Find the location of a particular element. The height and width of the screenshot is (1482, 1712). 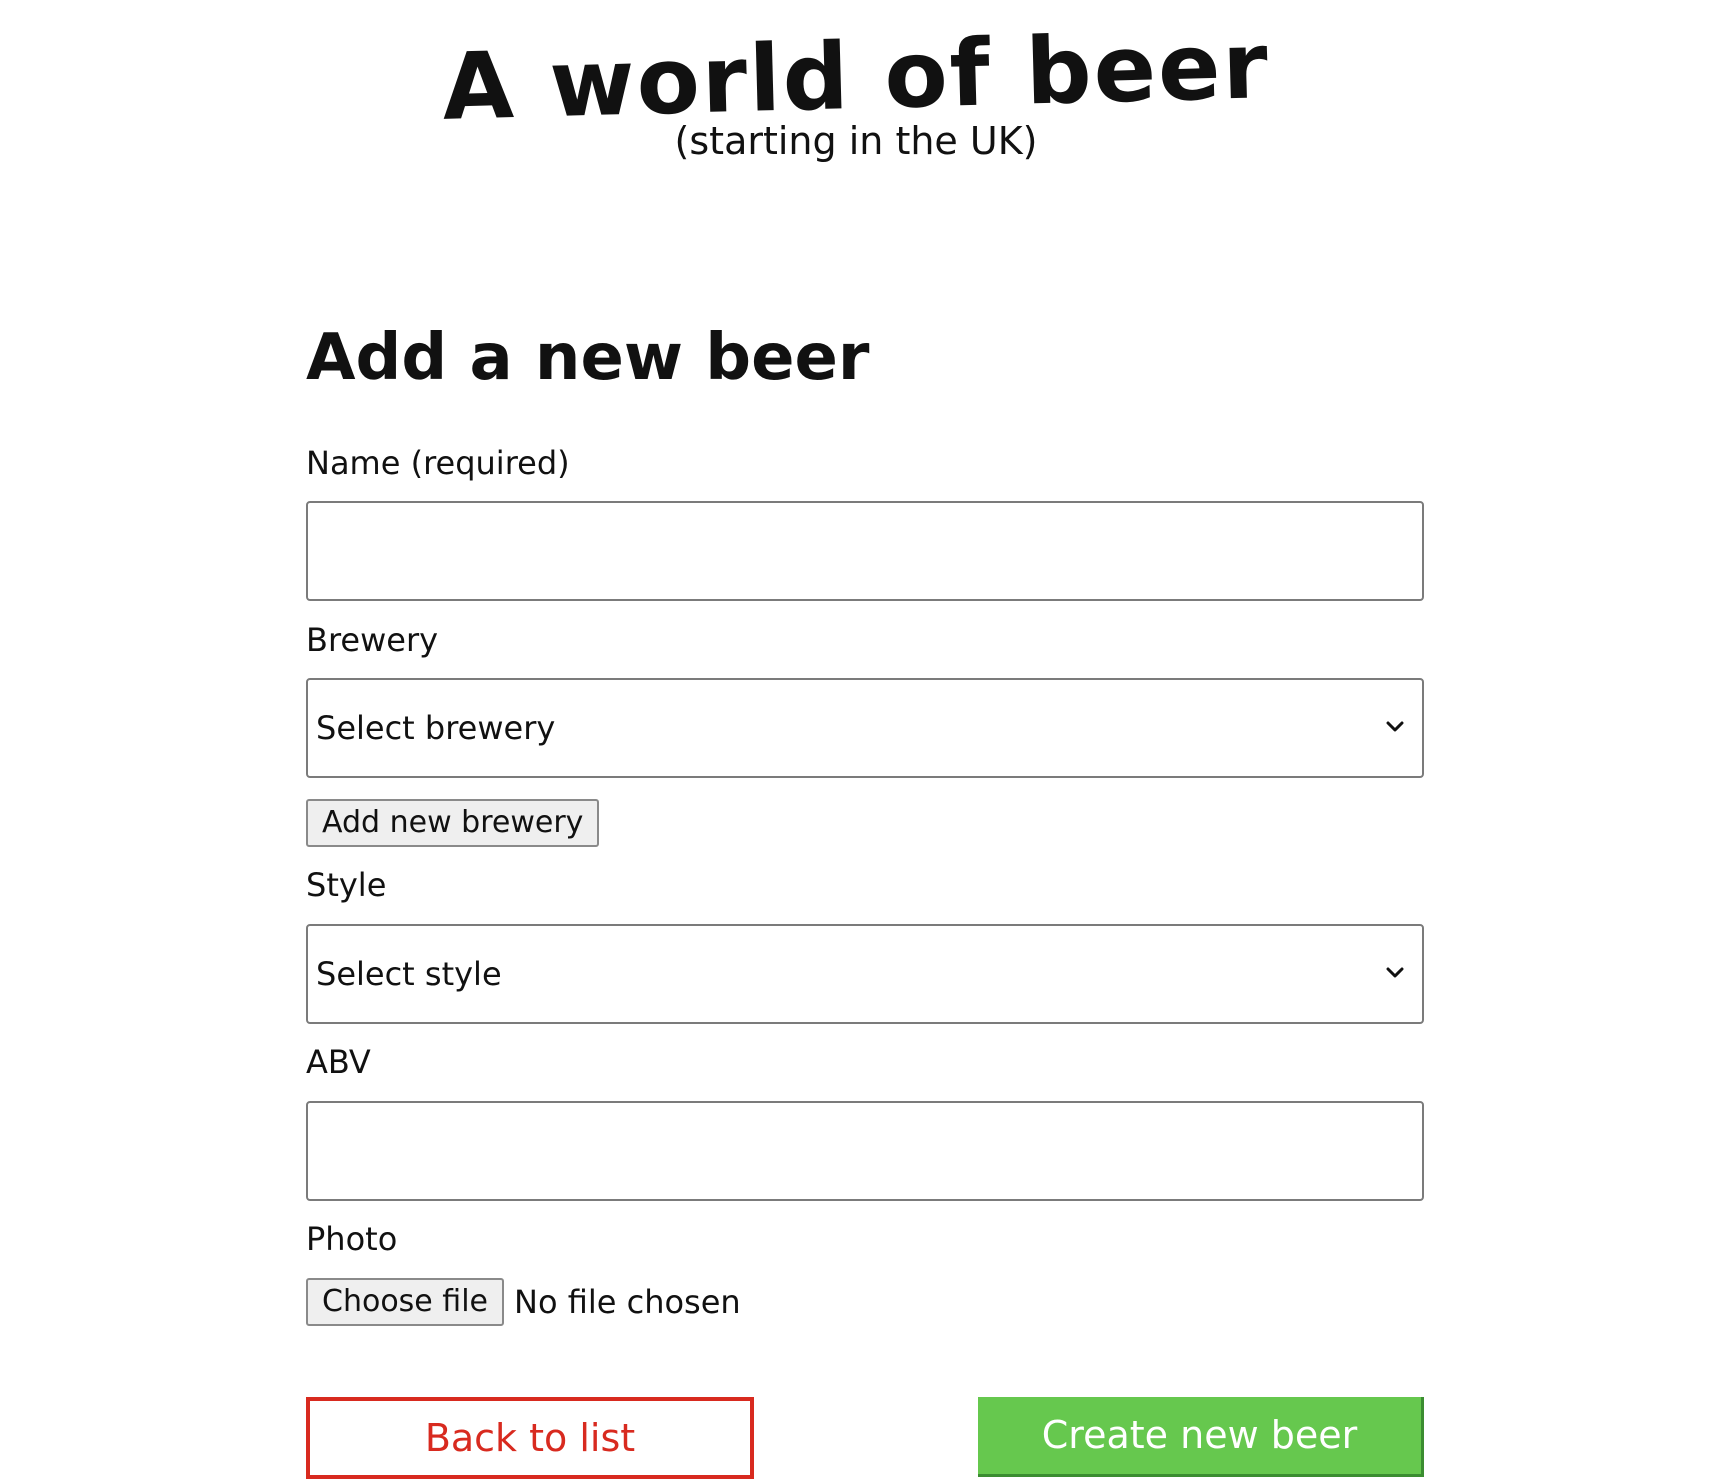

style-label: Style is located at coordinates (346, 885).